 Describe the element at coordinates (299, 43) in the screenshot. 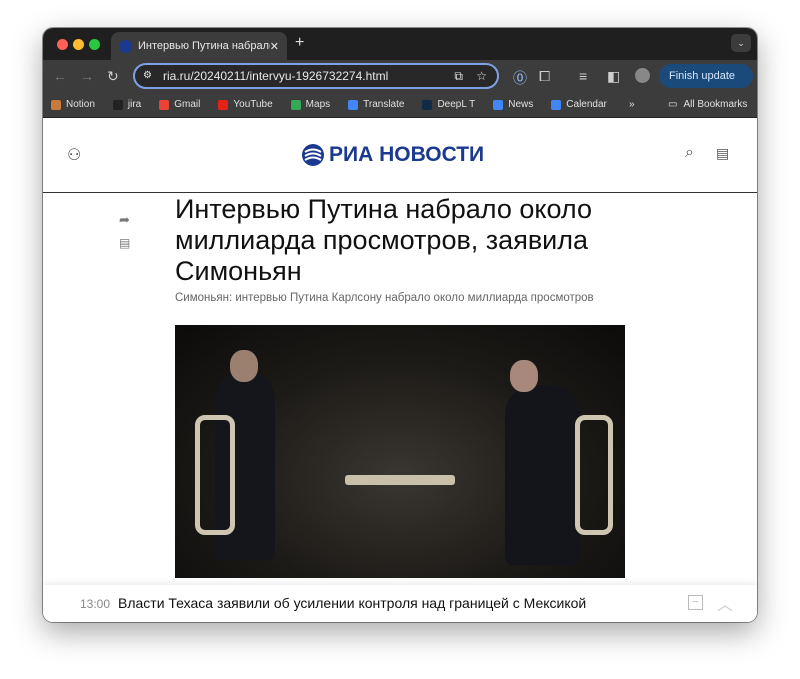

I see `new-tab-button: +` at that location.